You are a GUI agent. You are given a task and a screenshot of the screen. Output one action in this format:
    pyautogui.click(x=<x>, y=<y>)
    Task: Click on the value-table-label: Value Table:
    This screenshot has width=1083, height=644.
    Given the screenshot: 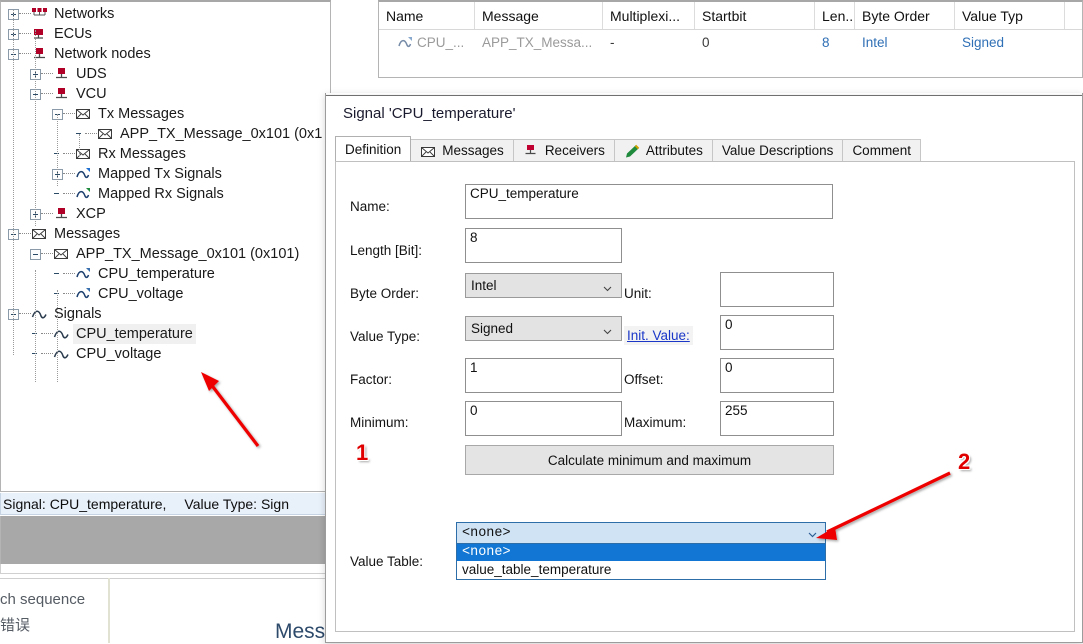 What is the action you would take?
    pyautogui.click(x=387, y=561)
    